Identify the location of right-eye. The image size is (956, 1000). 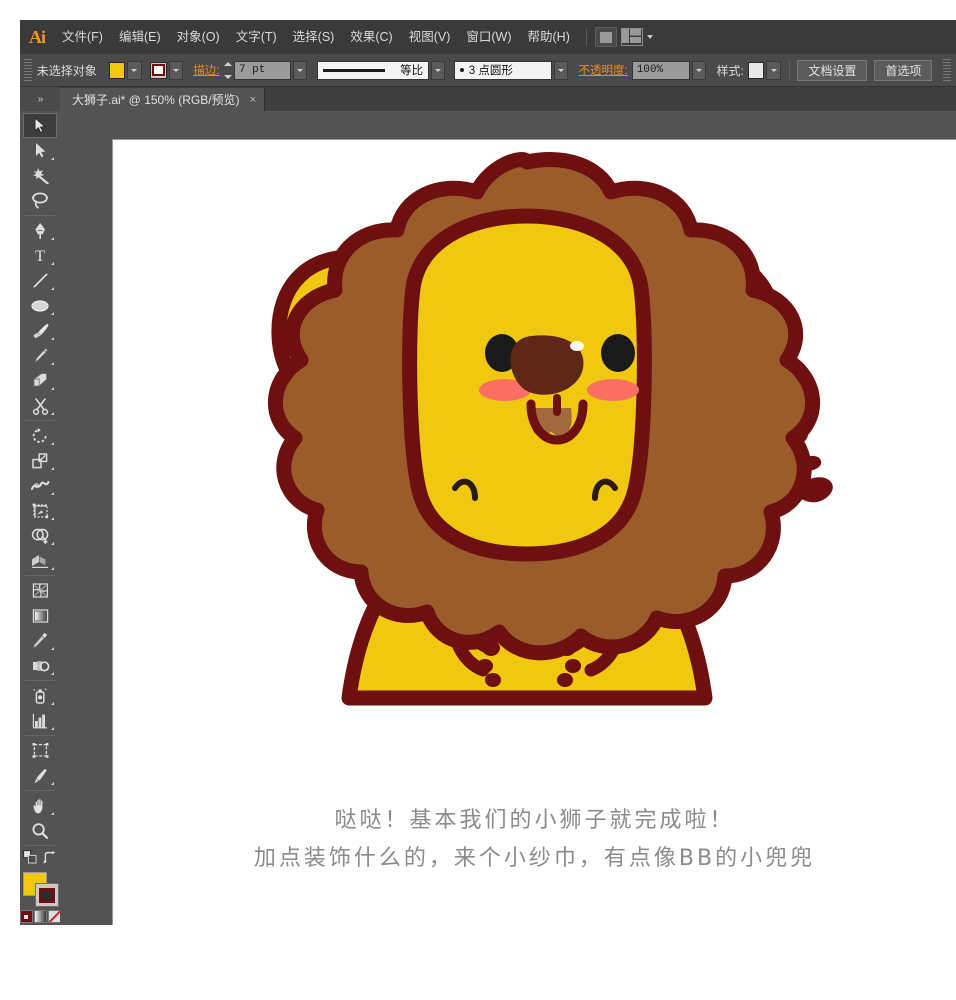
(618, 353).